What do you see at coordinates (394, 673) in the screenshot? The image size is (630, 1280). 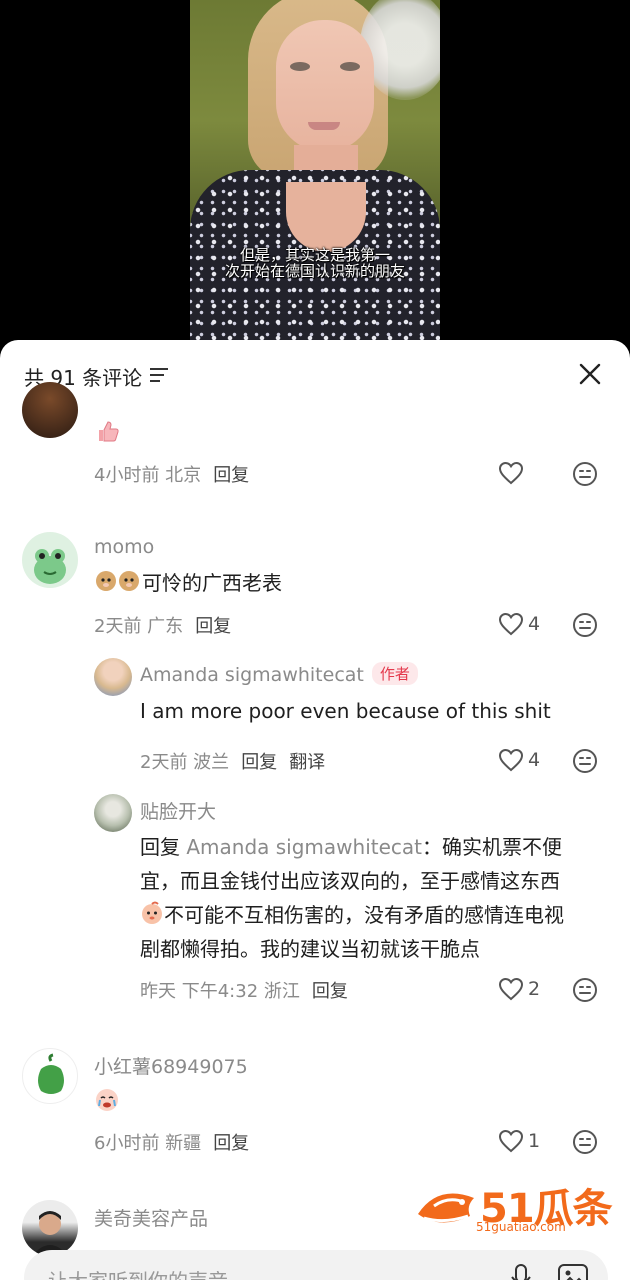 I see `author-badge: 作者` at bounding box center [394, 673].